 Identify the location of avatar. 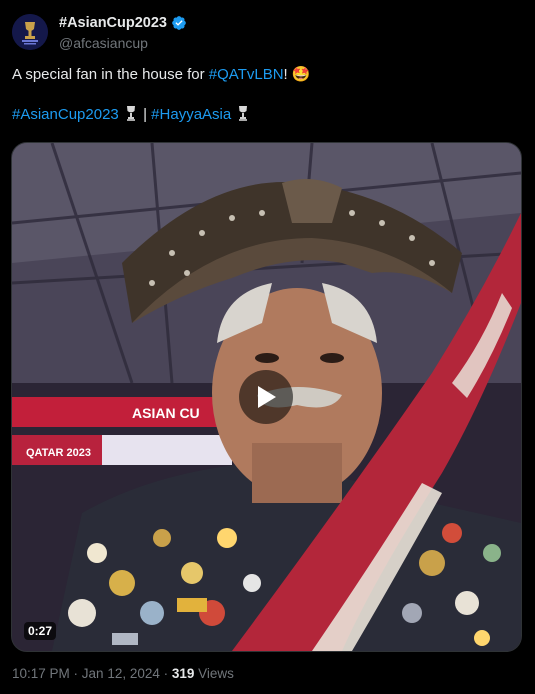
(30, 32).